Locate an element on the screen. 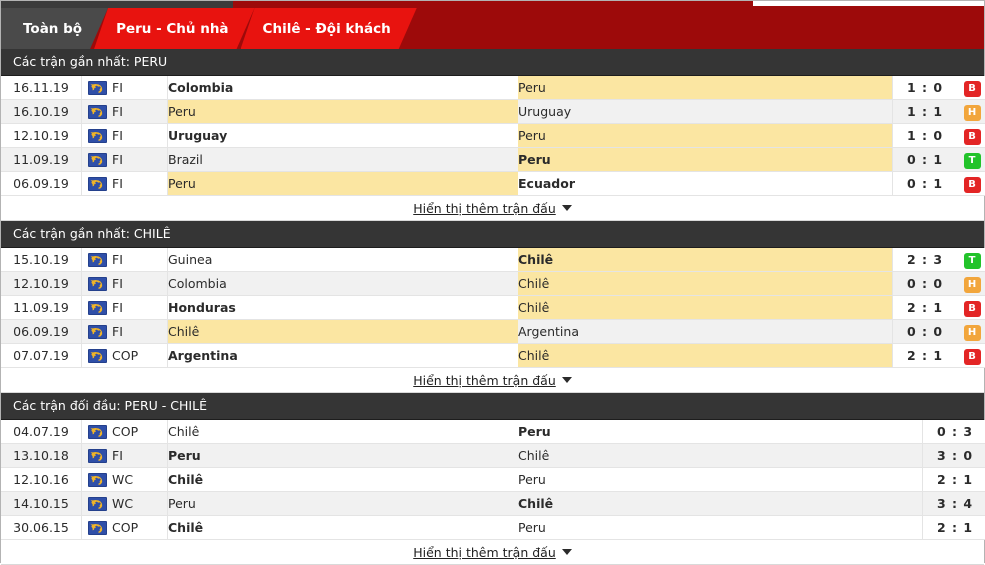 The height and width of the screenshot is (565, 985). match-score: 0 is located at coordinates (925, 332).